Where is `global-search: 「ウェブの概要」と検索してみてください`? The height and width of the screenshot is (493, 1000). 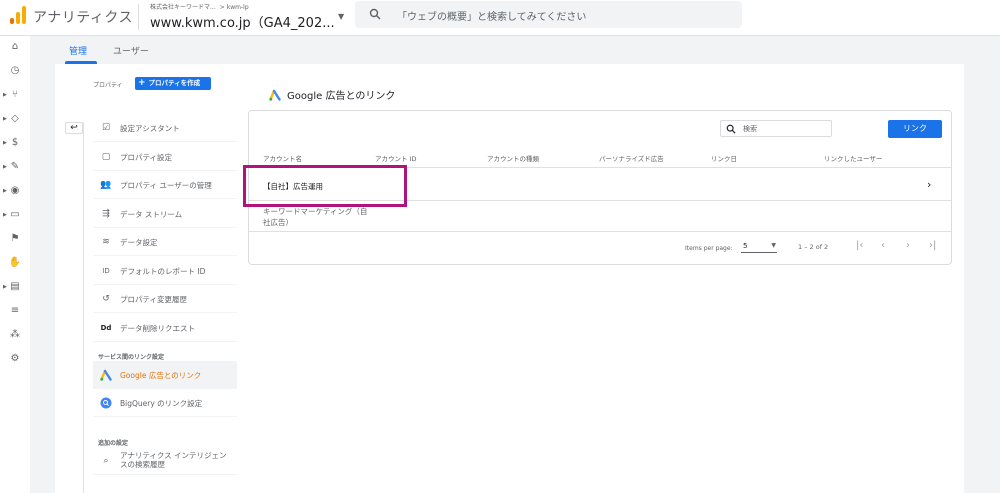
global-search: 「ウェブの概要」と検索してみてください is located at coordinates (548, 14).